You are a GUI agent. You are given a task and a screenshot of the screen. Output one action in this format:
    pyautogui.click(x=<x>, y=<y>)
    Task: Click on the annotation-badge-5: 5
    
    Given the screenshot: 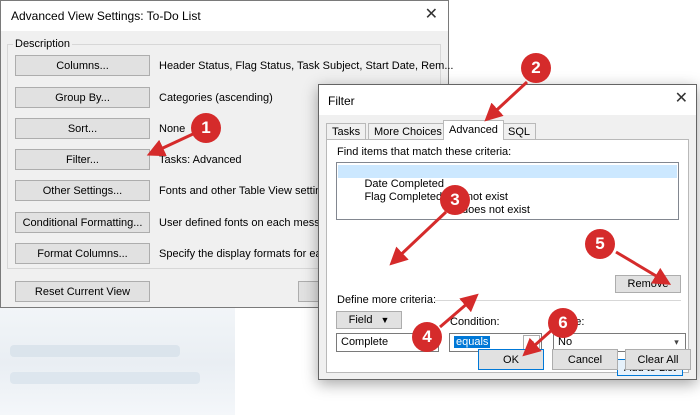 What is the action you would take?
    pyautogui.click(x=600, y=244)
    